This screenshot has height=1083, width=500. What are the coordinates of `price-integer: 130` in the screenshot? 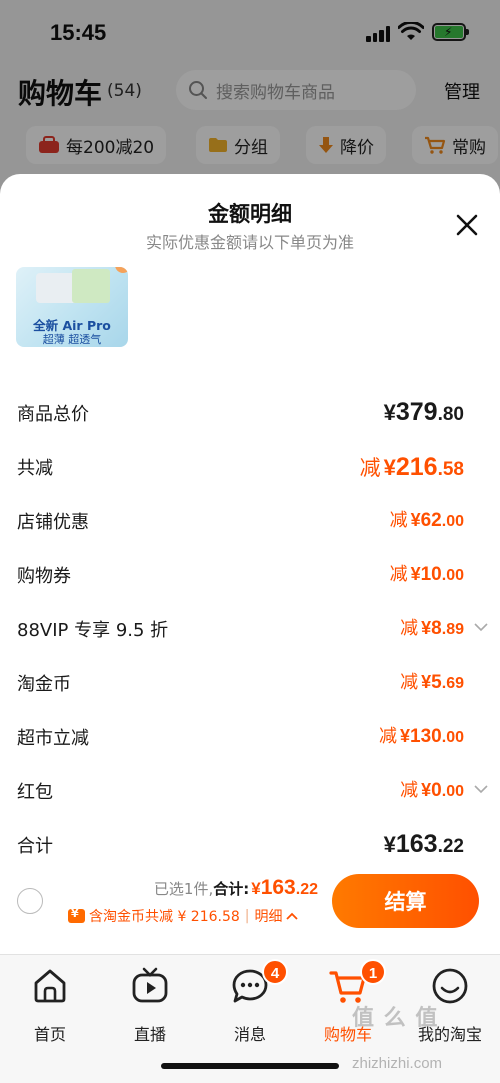 It's located at (426, 736).